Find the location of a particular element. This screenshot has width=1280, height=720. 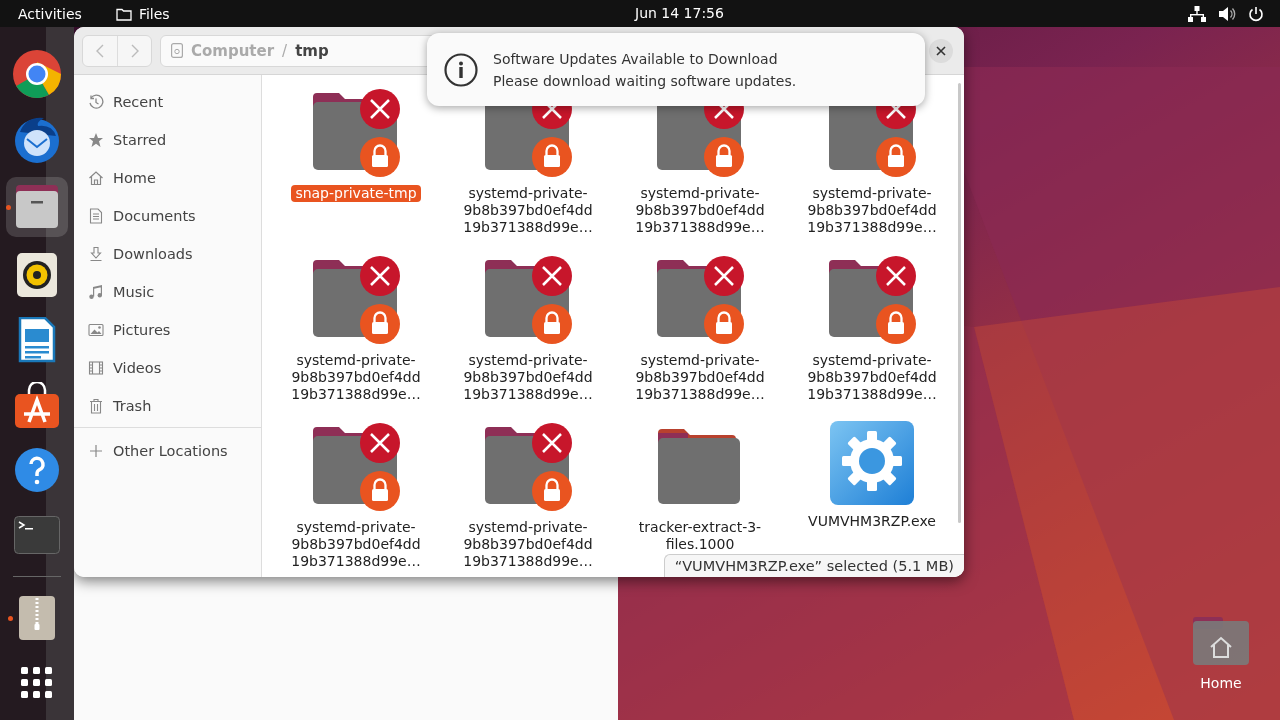

clock: Jun 14 17:56 is located at coordinates (679, 13).